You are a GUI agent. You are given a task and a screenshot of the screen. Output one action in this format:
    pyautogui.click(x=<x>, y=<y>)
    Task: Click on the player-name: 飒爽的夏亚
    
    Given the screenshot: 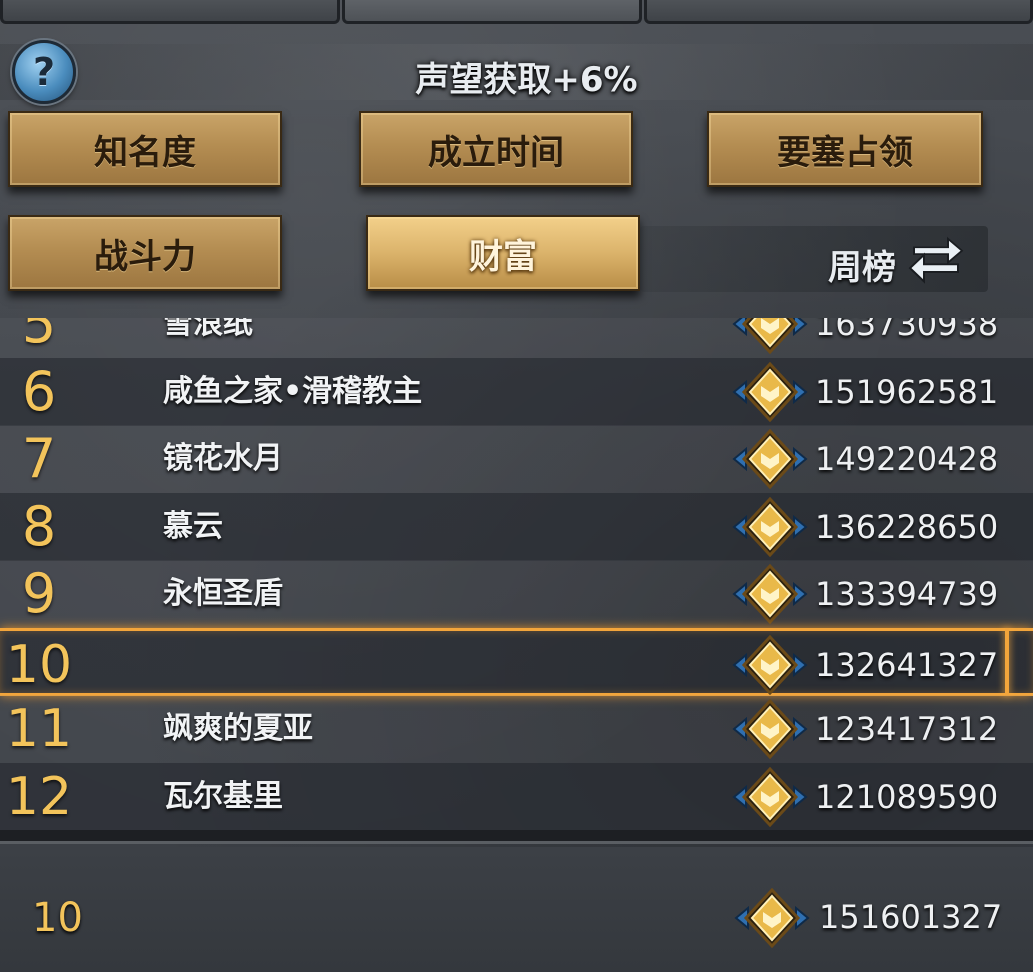 What is the action you would take?
    pyautogui.click(x=238, y=728)
    